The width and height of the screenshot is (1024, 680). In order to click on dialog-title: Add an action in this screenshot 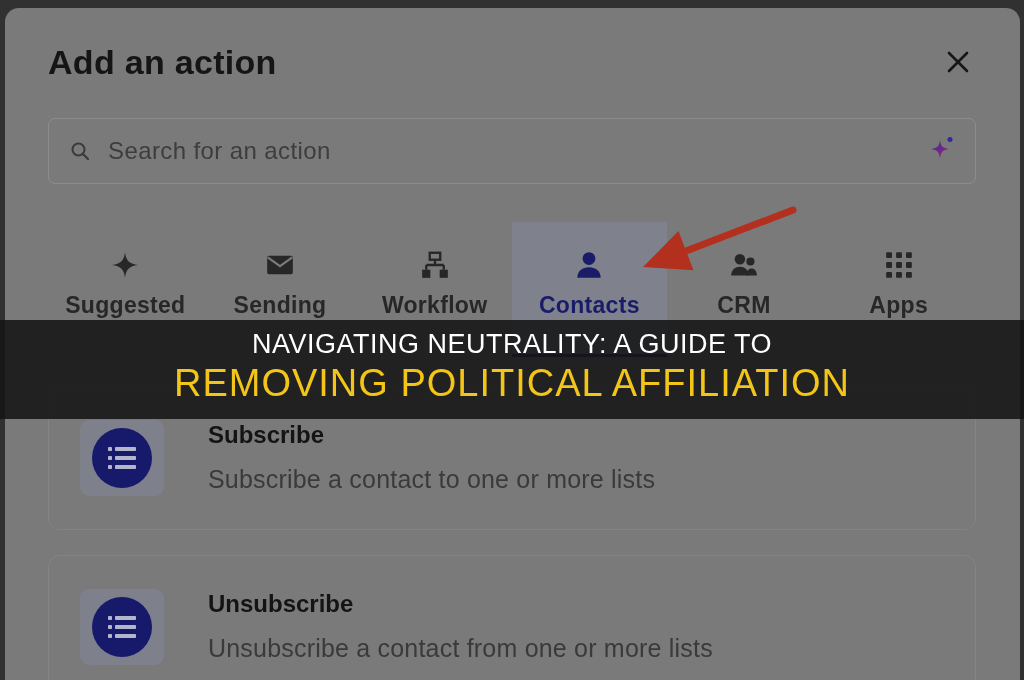, I will do `click(162, 62)`.